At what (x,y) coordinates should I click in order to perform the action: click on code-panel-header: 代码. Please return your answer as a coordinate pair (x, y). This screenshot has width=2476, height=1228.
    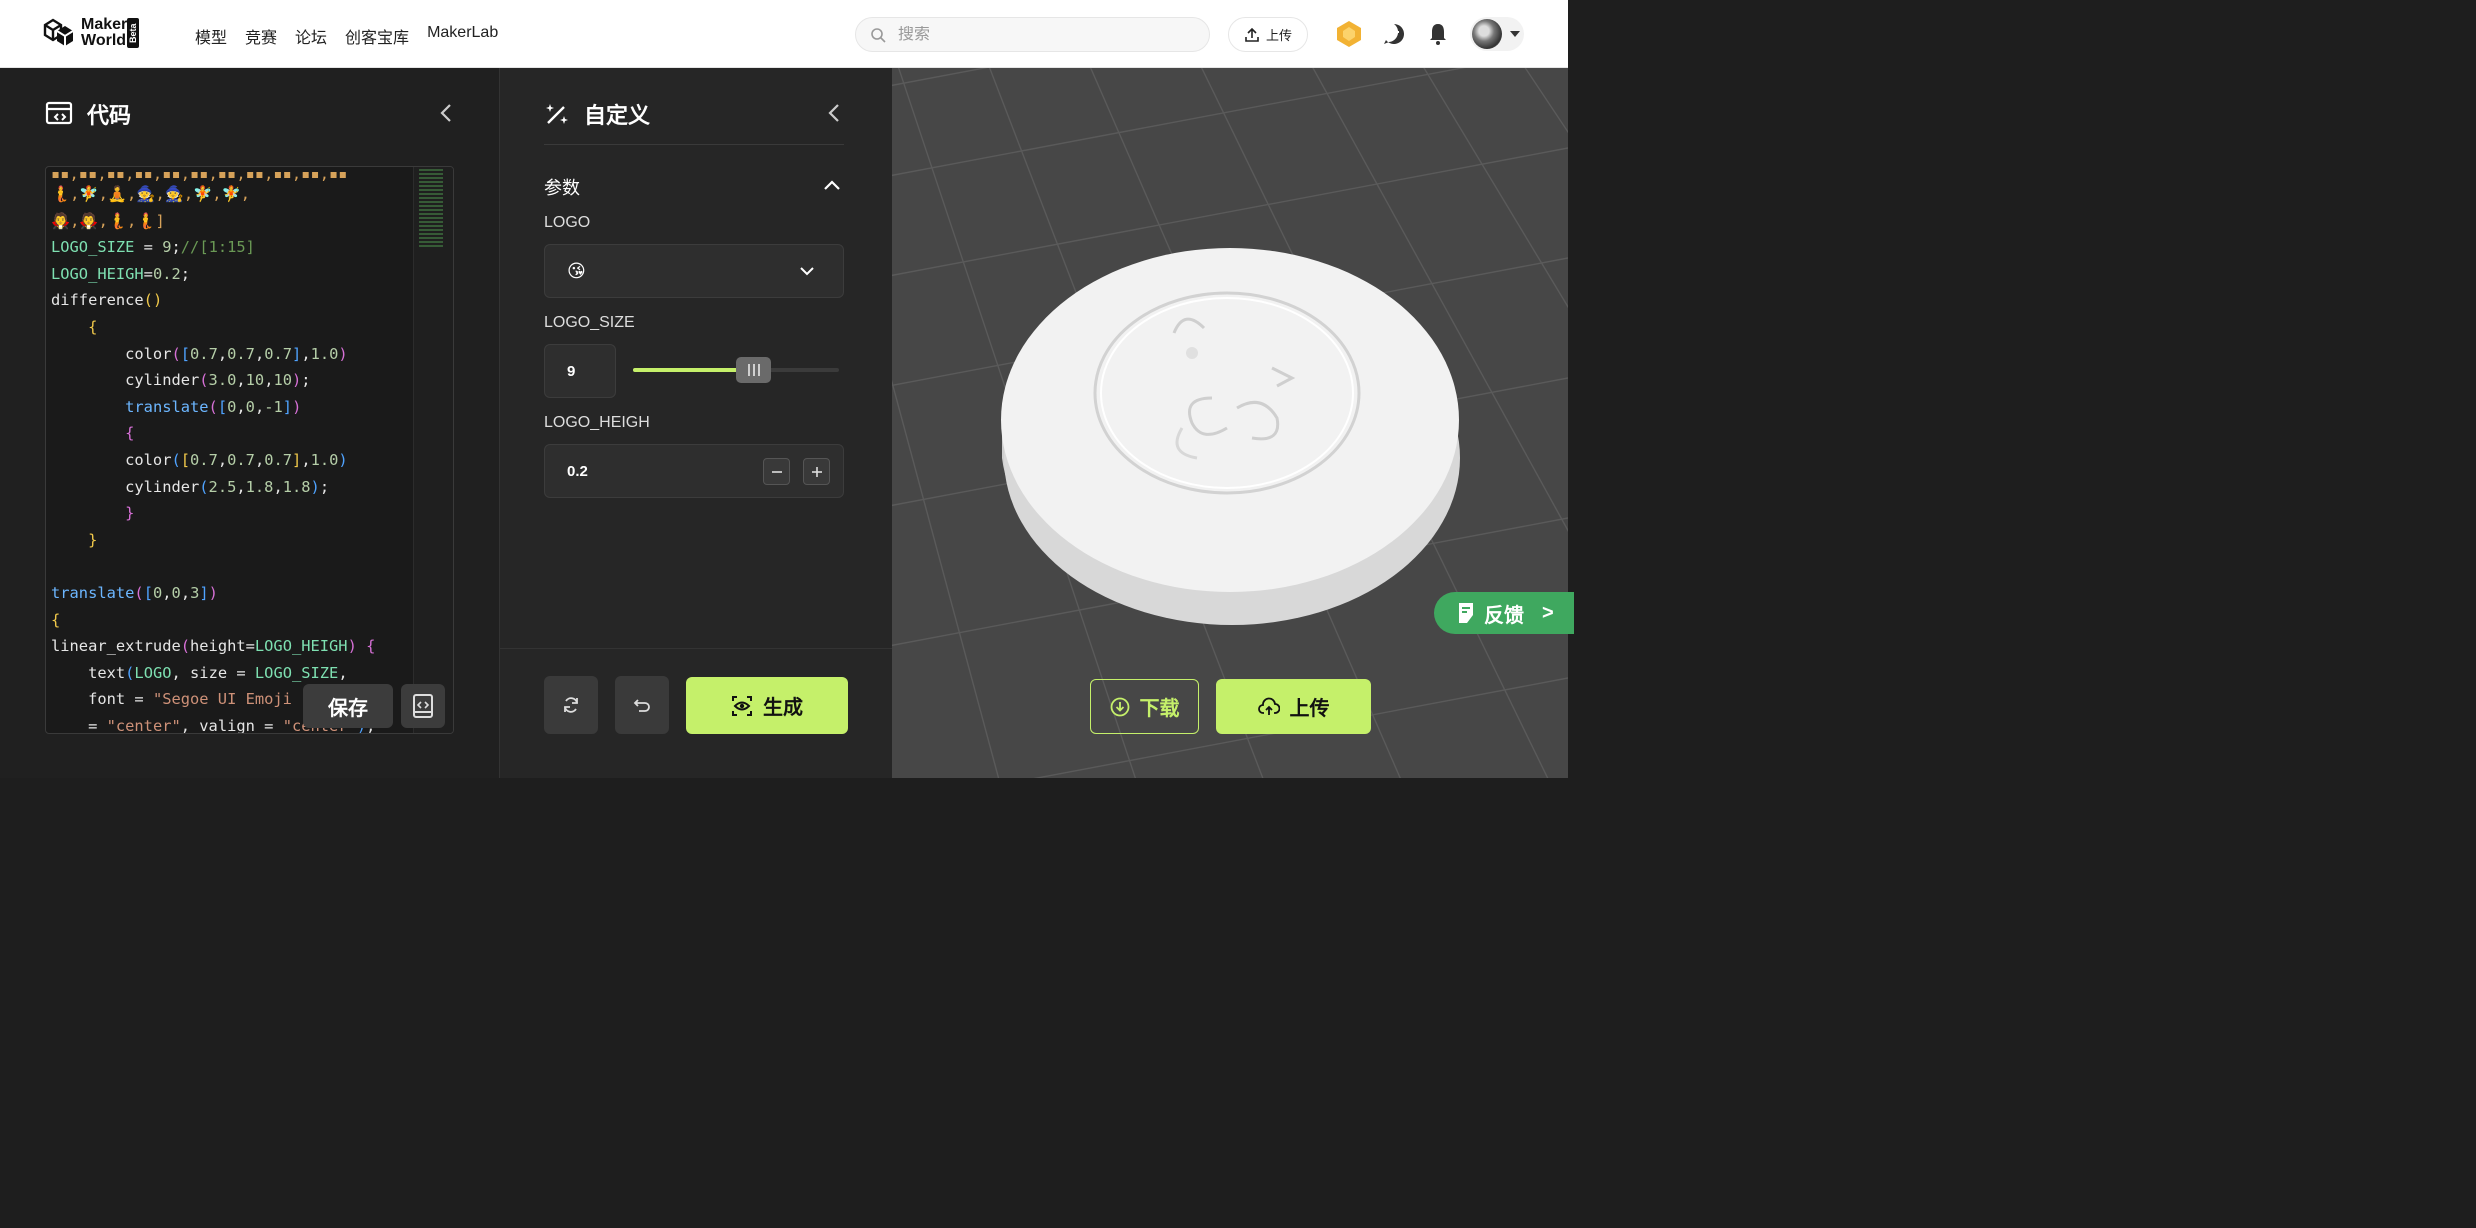
    Looking at the image, I should click on (88, 114).